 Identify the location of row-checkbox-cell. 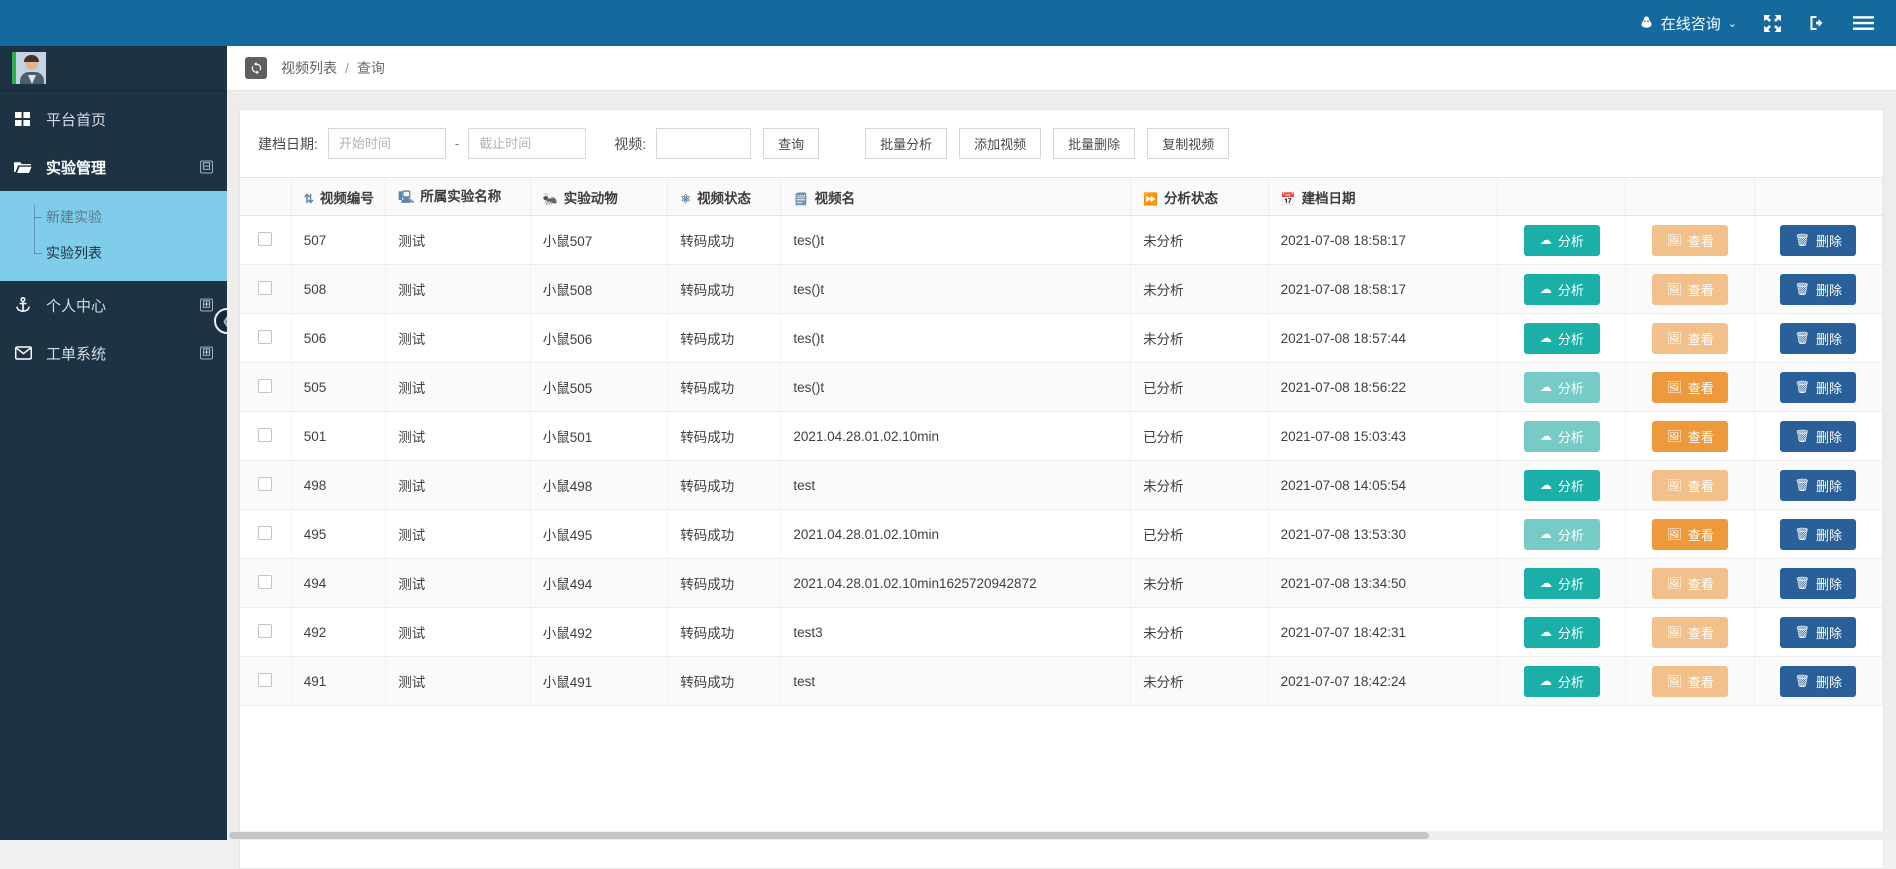
(265, 583).